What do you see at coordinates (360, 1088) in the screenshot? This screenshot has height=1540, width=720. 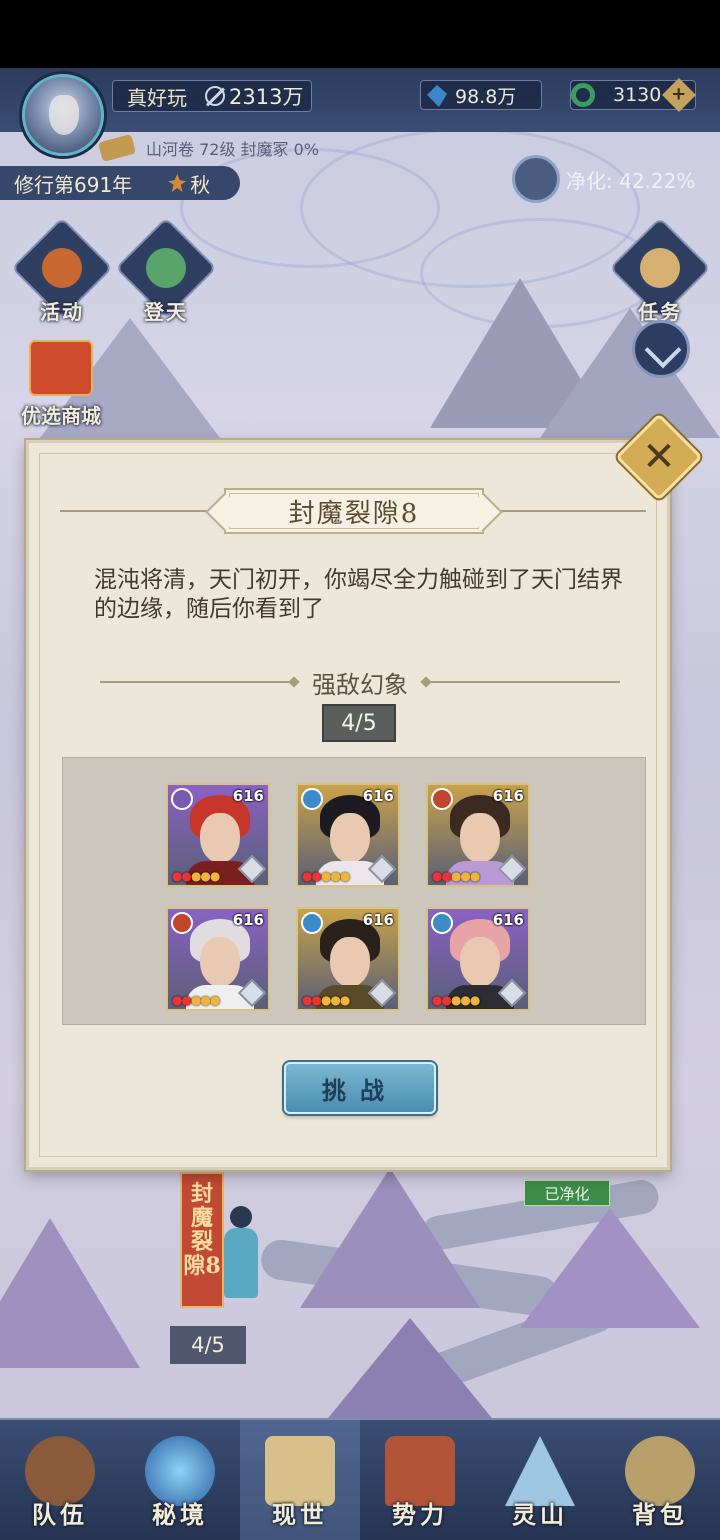 I see `challenge-button: 挑战` at bounding box center [360, 1088].